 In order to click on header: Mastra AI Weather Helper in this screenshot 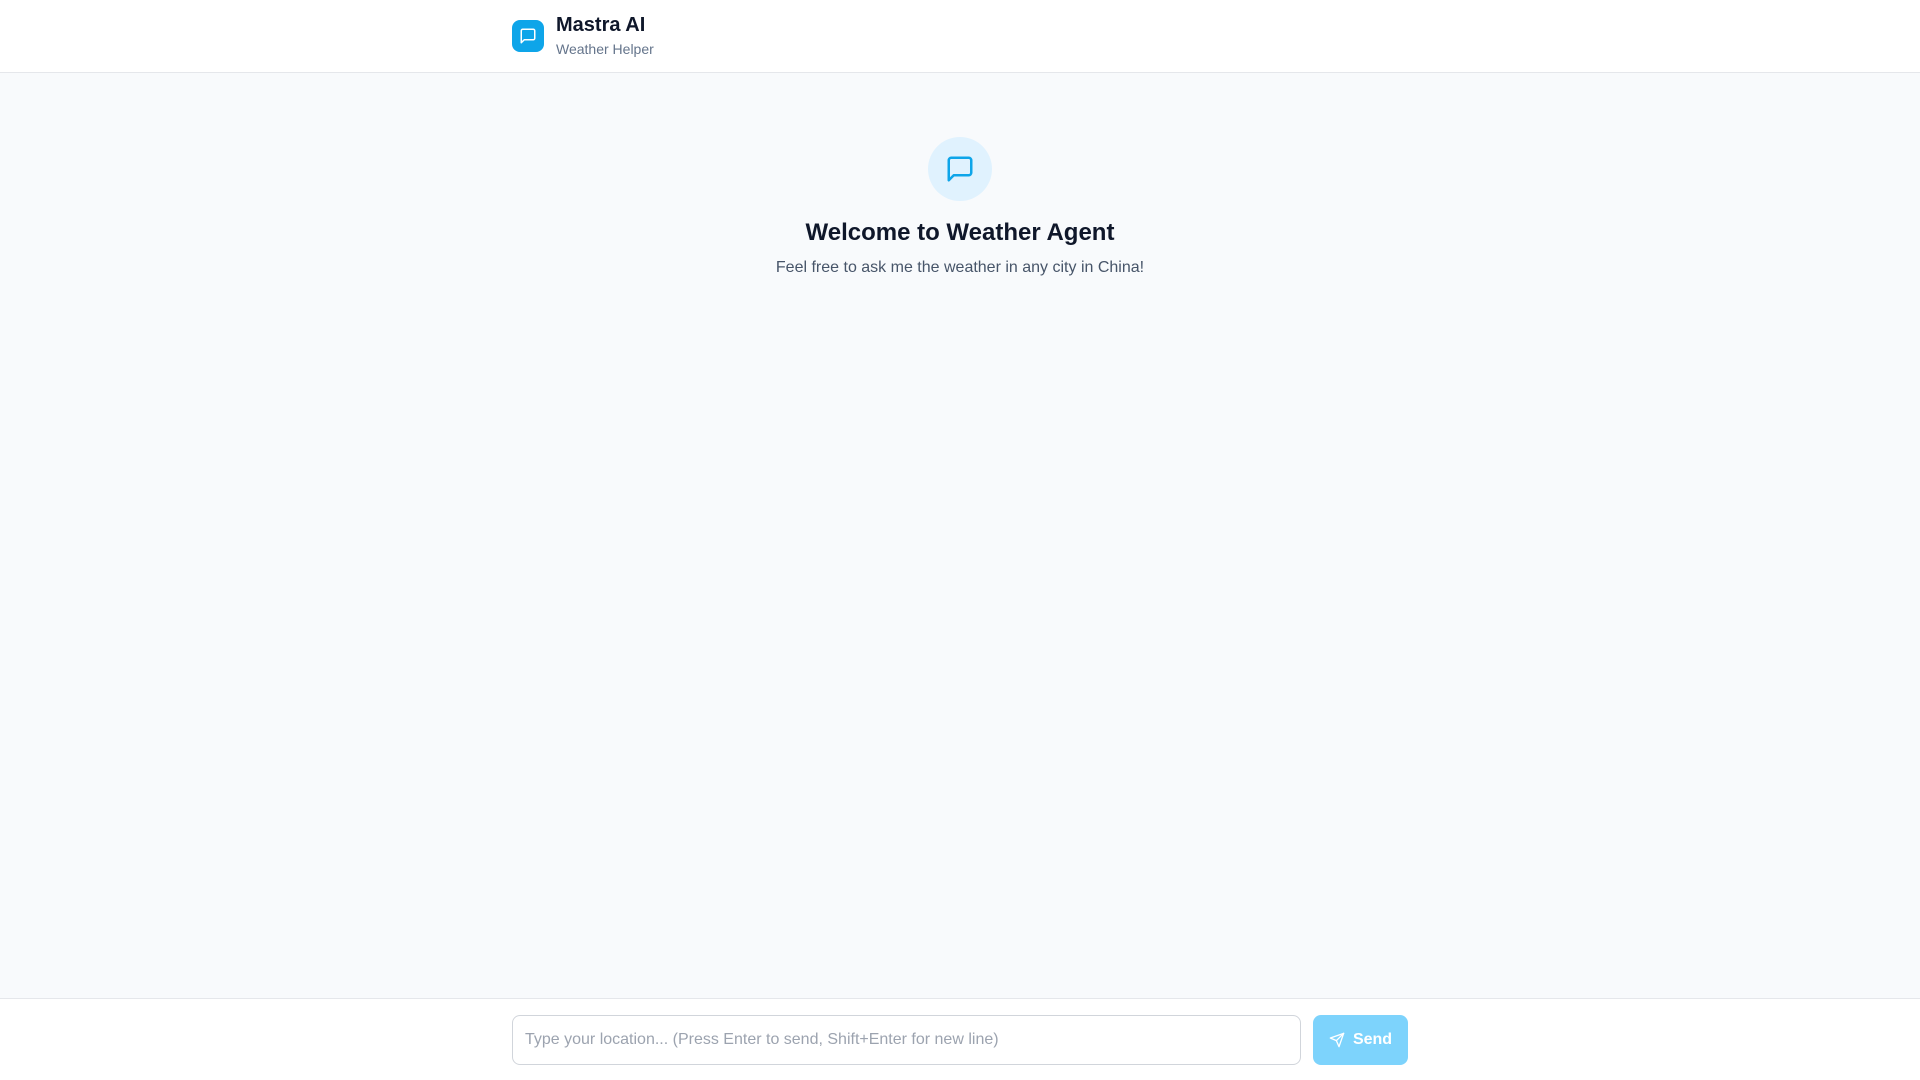, I will do `click(960, 36)`.